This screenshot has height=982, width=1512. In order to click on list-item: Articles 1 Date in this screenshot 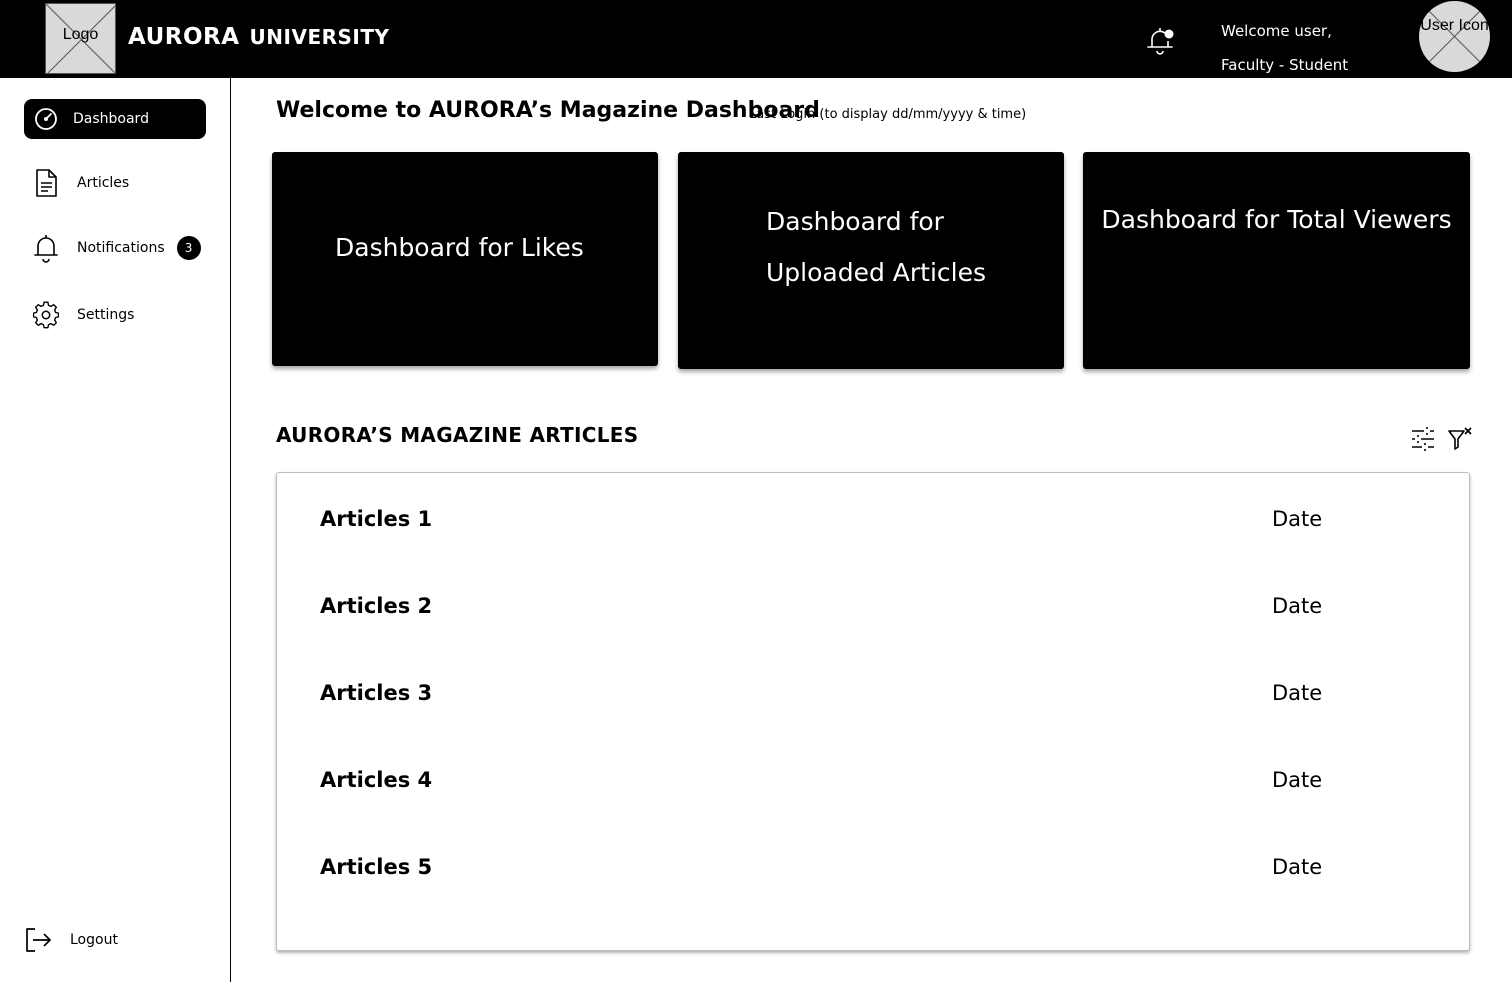, I will do `click(873, 521)`.